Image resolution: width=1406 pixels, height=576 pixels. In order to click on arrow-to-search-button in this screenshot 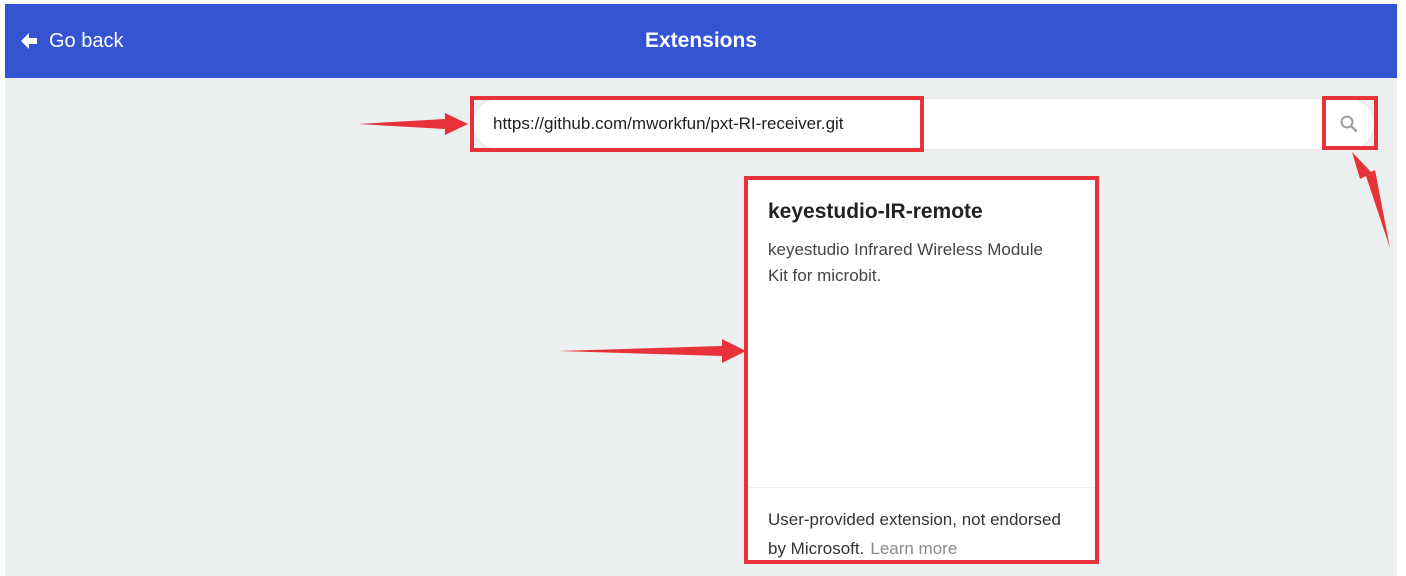, I will do `click(1371, 200)`.